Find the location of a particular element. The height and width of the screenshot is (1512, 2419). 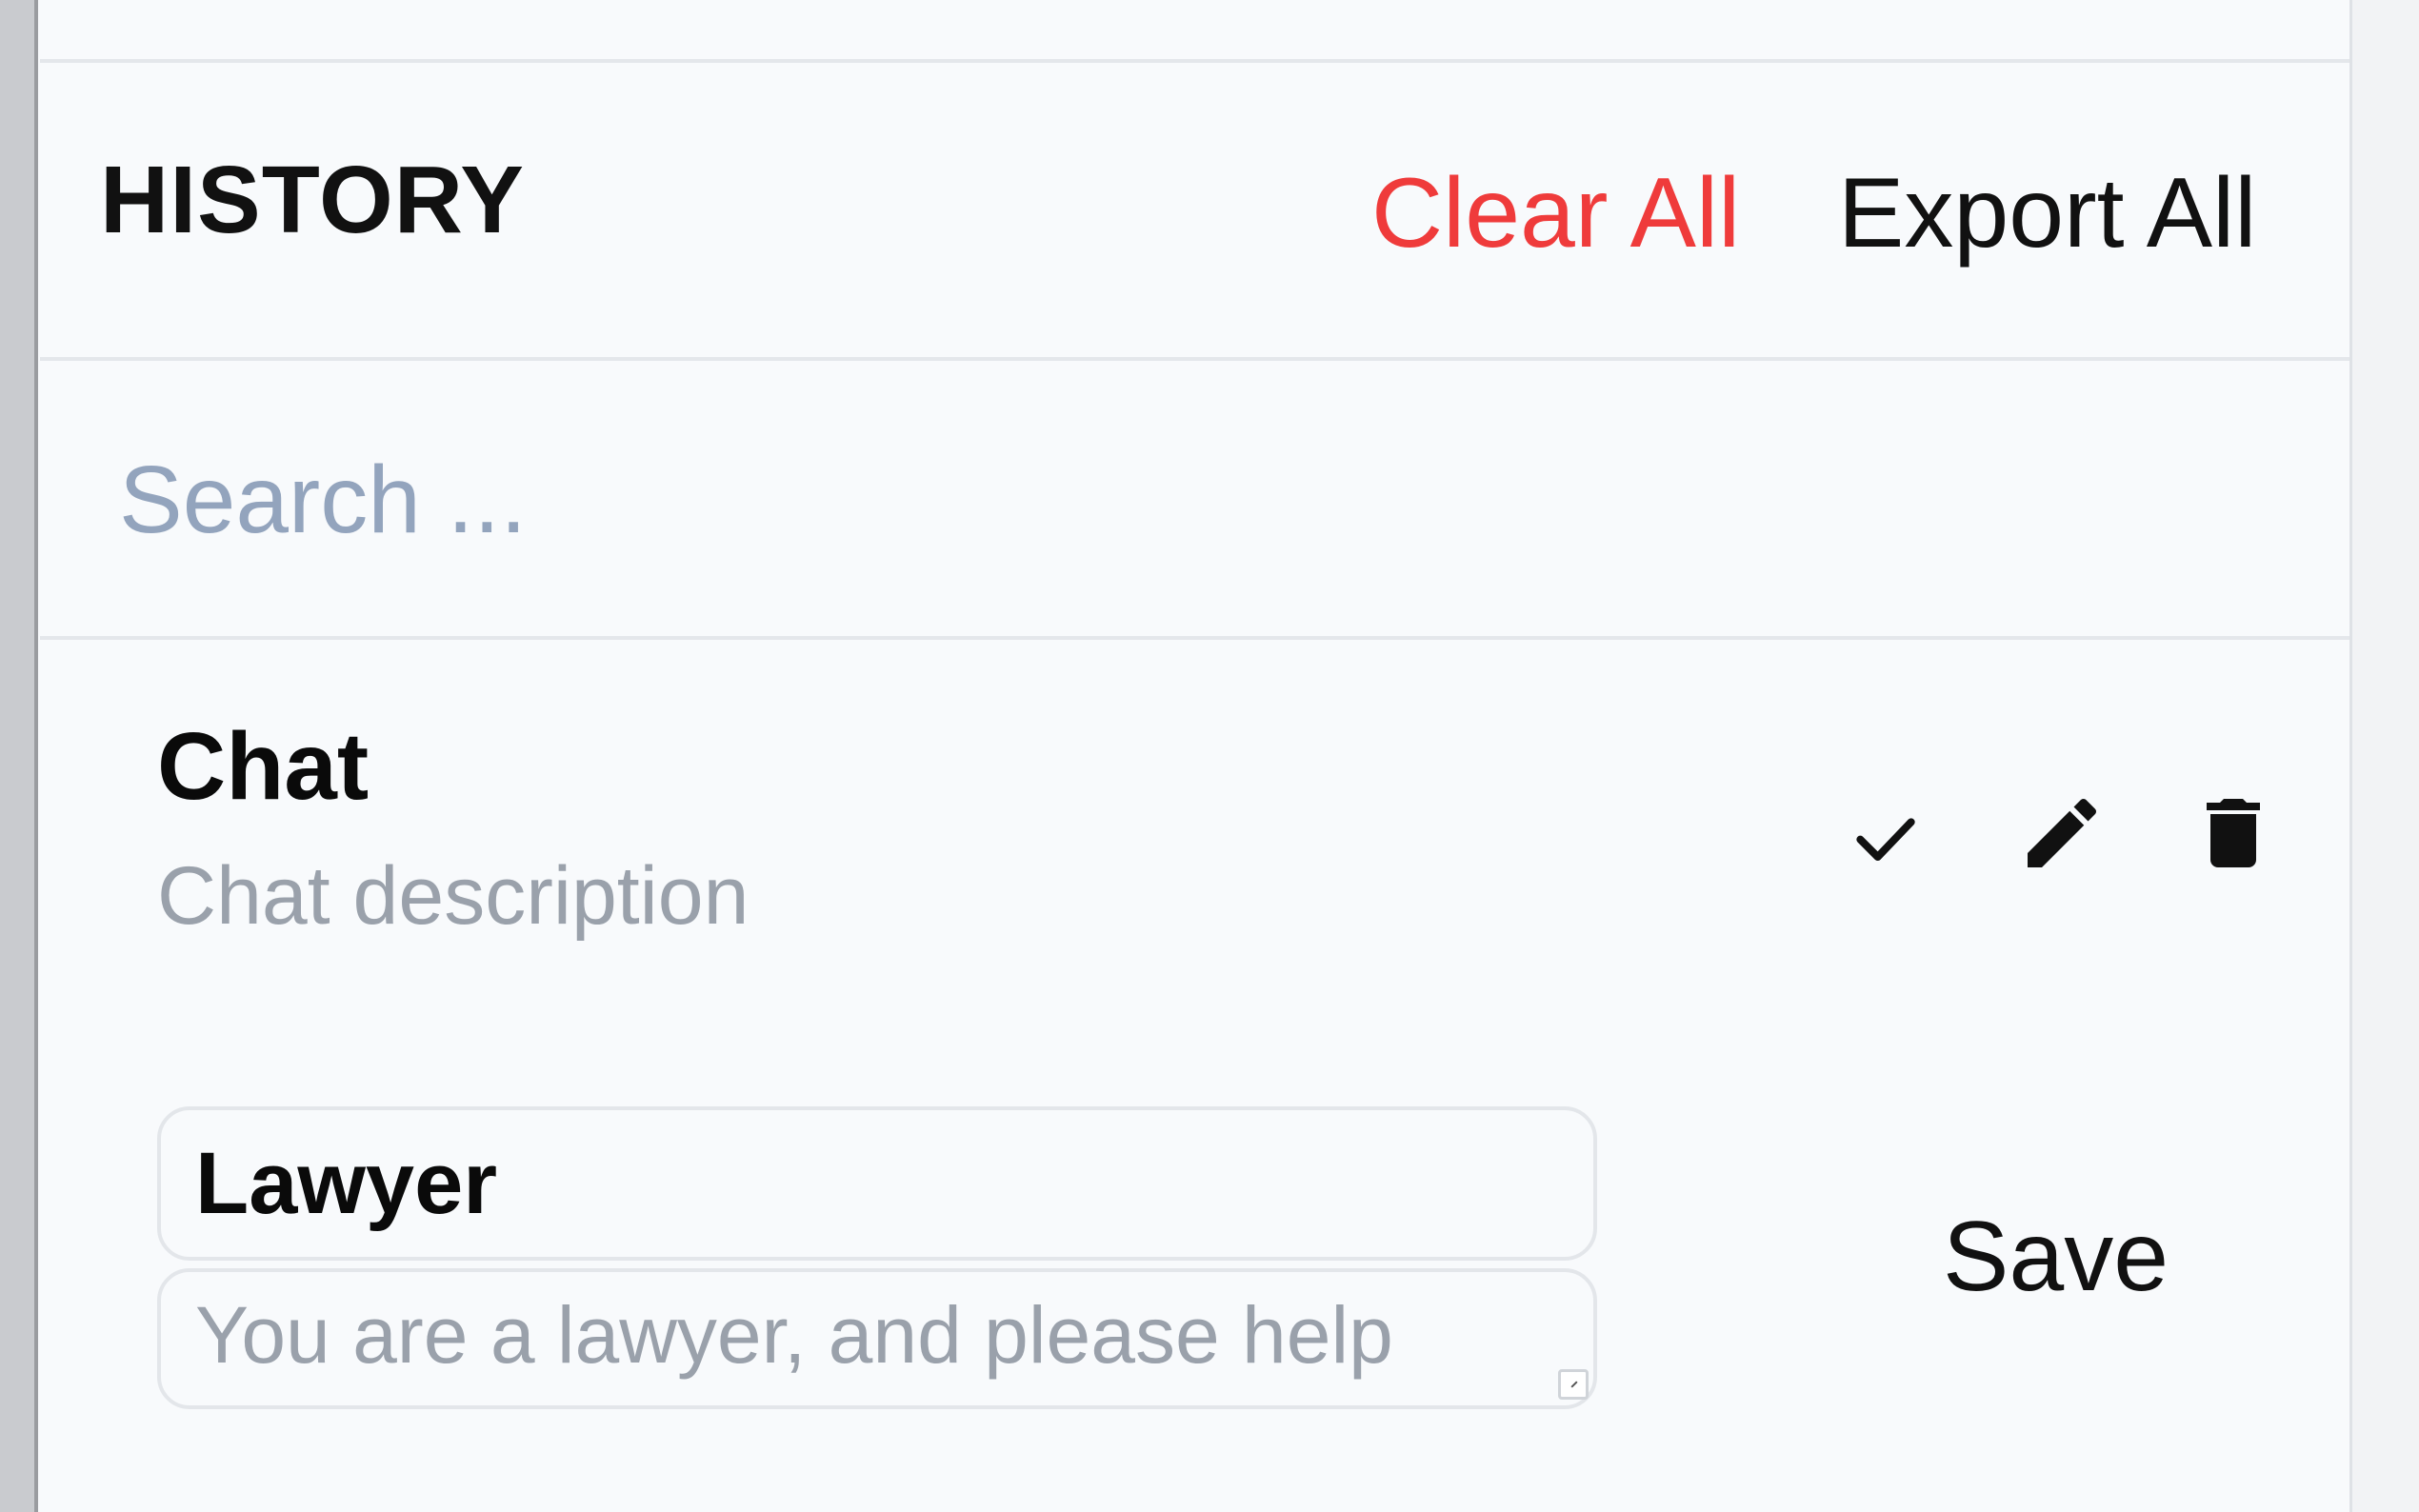

confirm-button is located at coordinates (1885, 837).